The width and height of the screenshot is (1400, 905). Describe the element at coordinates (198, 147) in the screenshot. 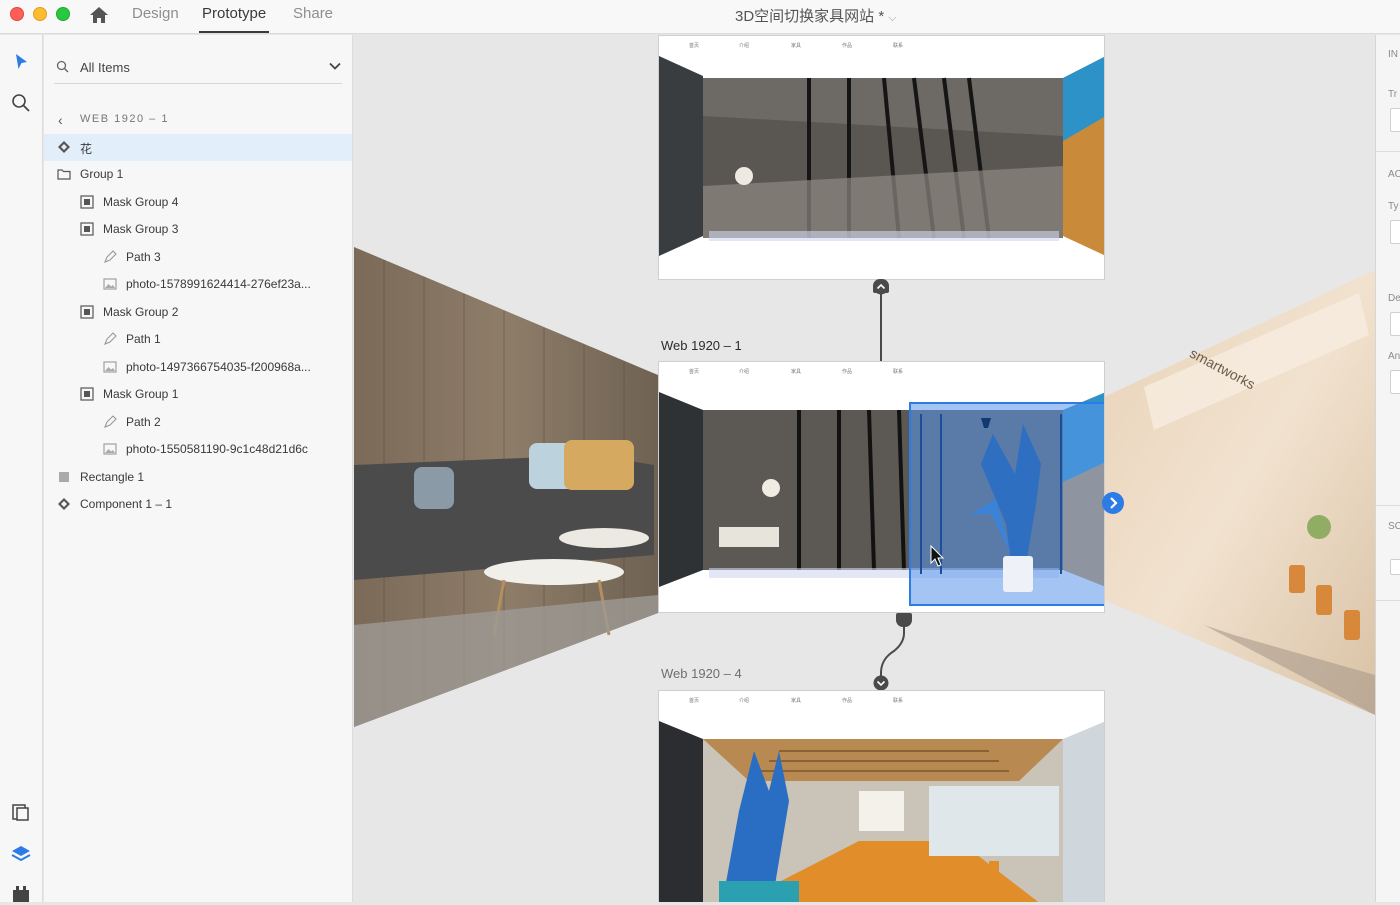

I see `layer-row: 花` at that location.